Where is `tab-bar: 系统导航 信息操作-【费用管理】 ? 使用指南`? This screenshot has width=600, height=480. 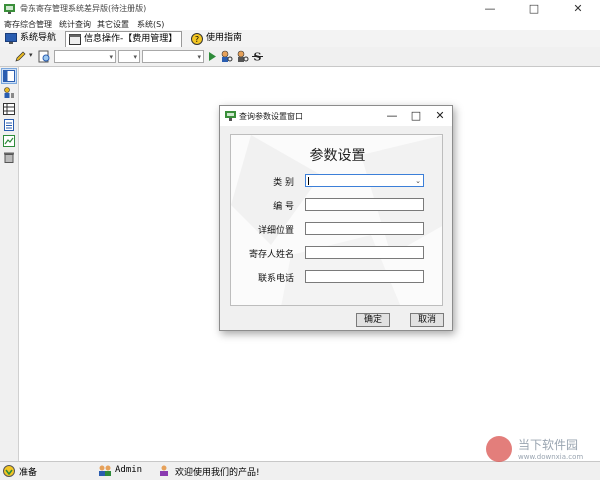
tab-bar: 系统导航 信息操作-【费用管理】 ? 使用指南 is located at coordinates (300, 39).